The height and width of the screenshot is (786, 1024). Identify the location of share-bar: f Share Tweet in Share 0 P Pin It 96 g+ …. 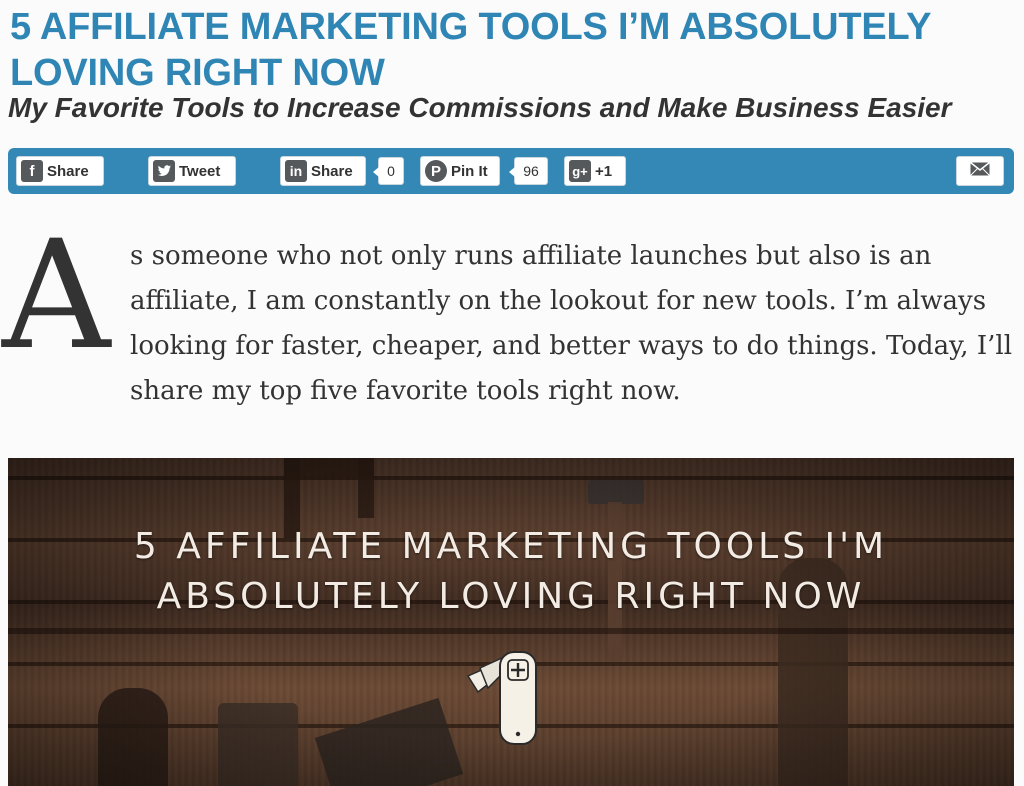
(511, 171).